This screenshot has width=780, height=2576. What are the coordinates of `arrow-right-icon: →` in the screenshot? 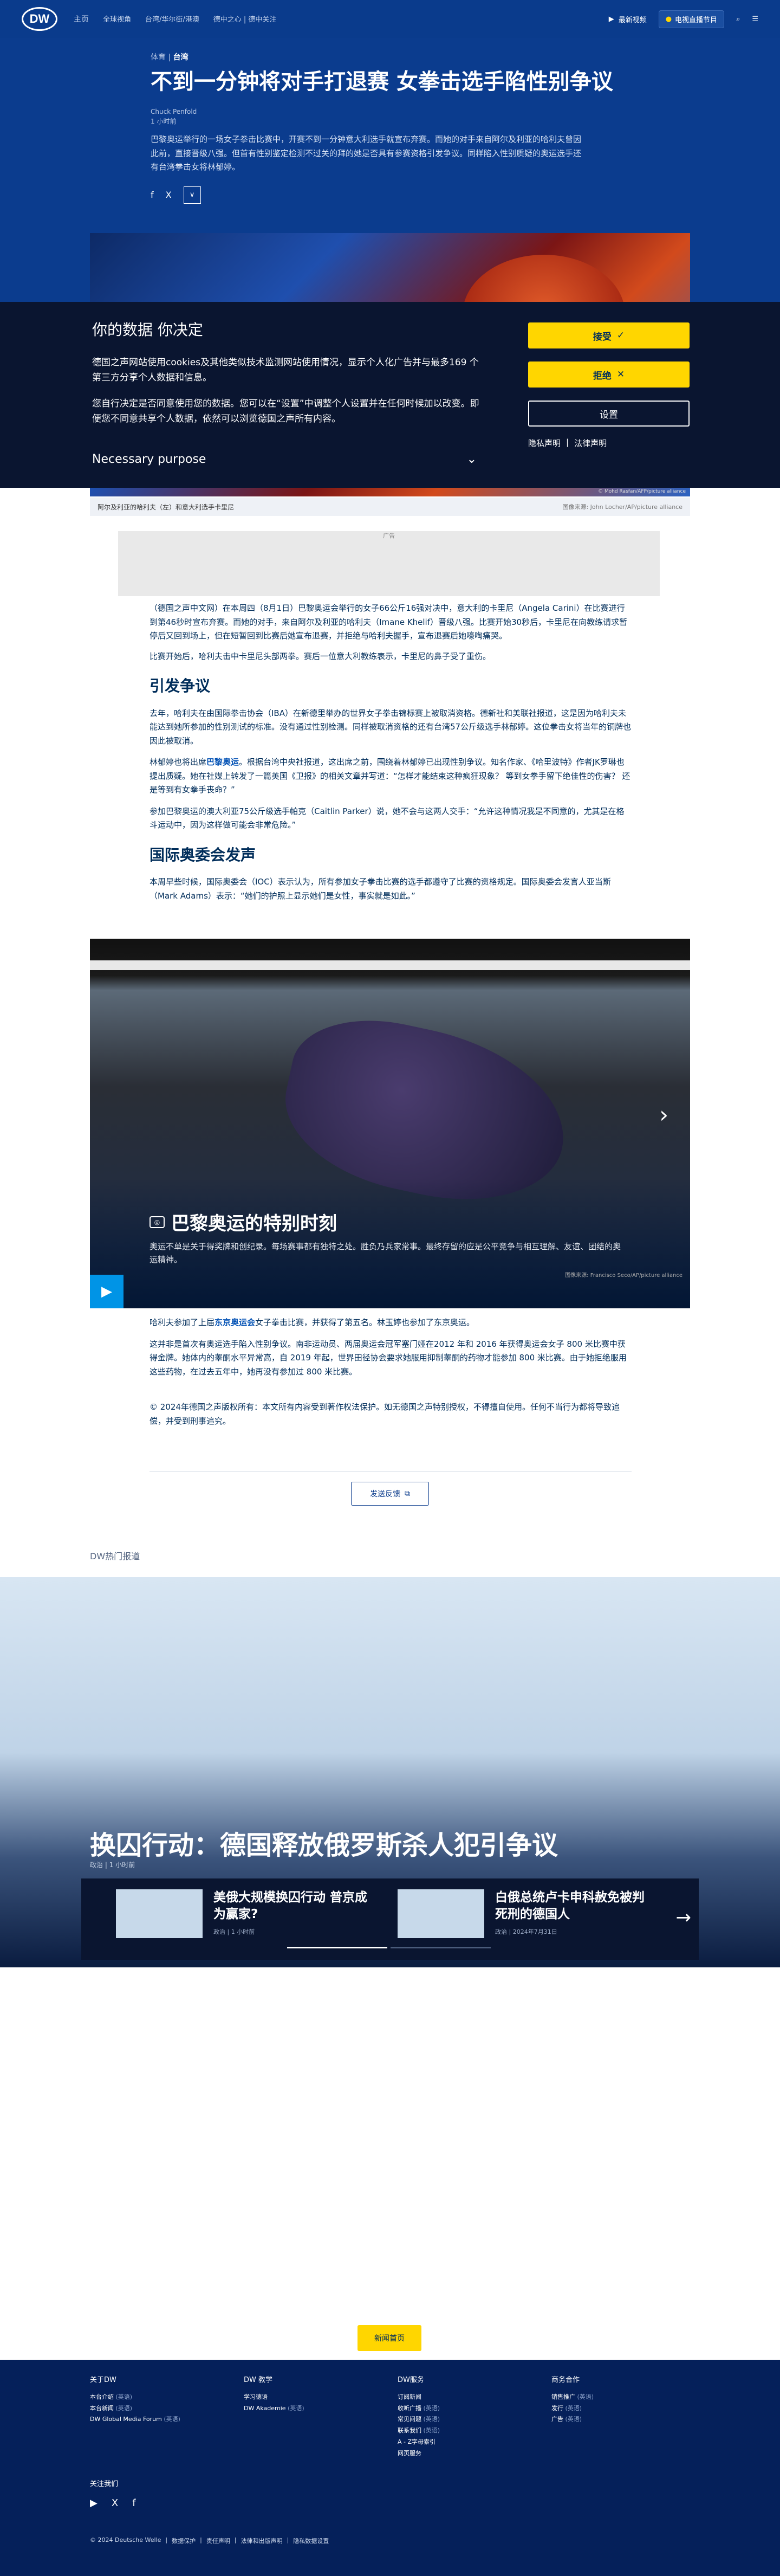 It's located at (684, 1917).